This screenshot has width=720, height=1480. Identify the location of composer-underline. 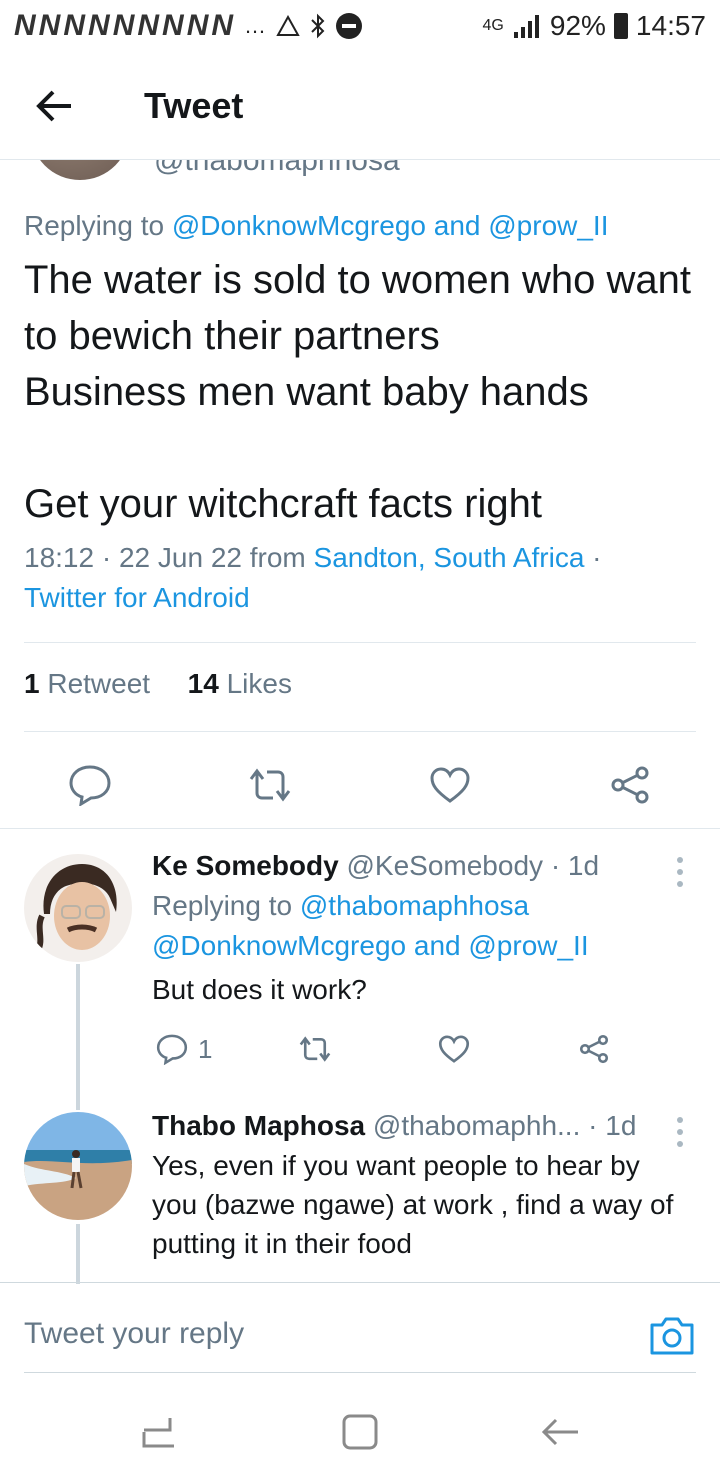
(360, 1372).